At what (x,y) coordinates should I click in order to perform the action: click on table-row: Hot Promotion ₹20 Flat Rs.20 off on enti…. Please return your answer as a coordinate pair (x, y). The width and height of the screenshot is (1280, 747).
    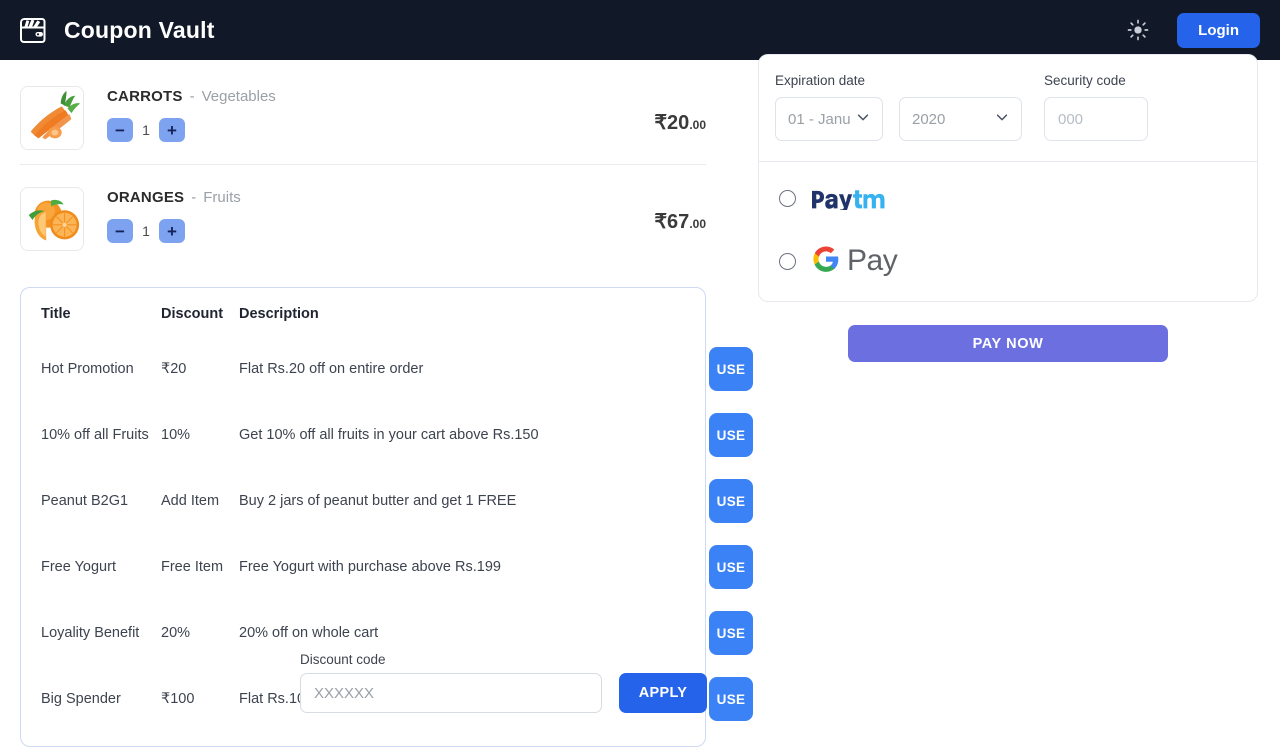
    Looking at the image, I should click on (387, 369).